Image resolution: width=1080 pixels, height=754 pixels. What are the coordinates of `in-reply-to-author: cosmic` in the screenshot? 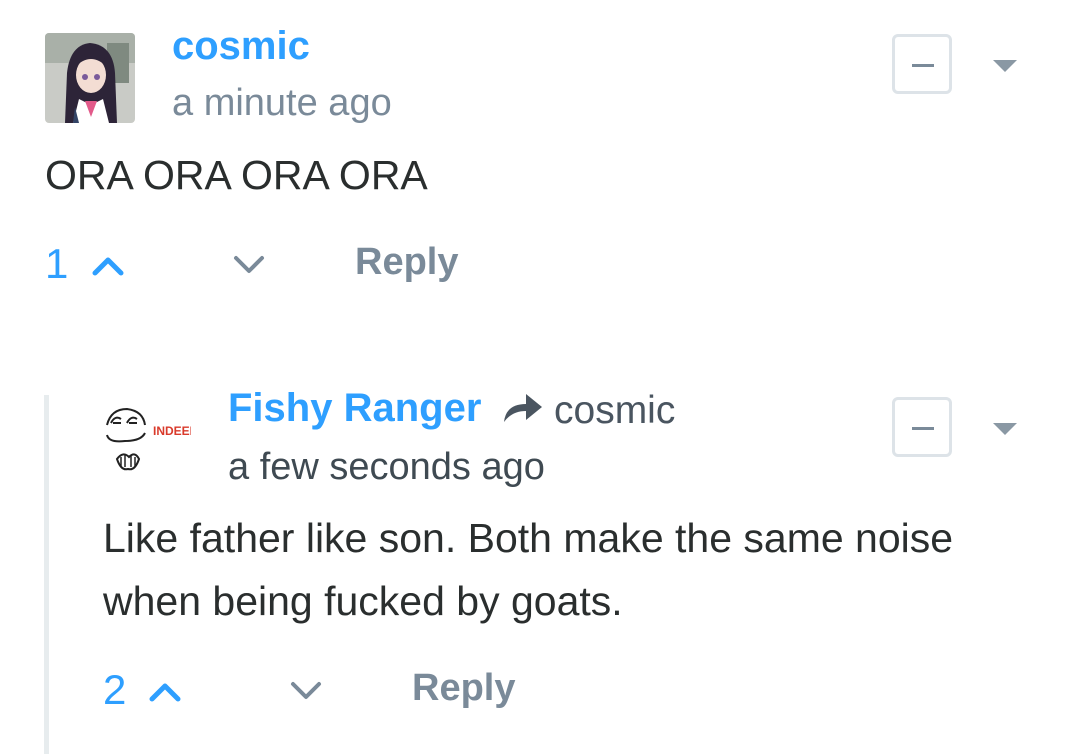 It's located at (614, 411).